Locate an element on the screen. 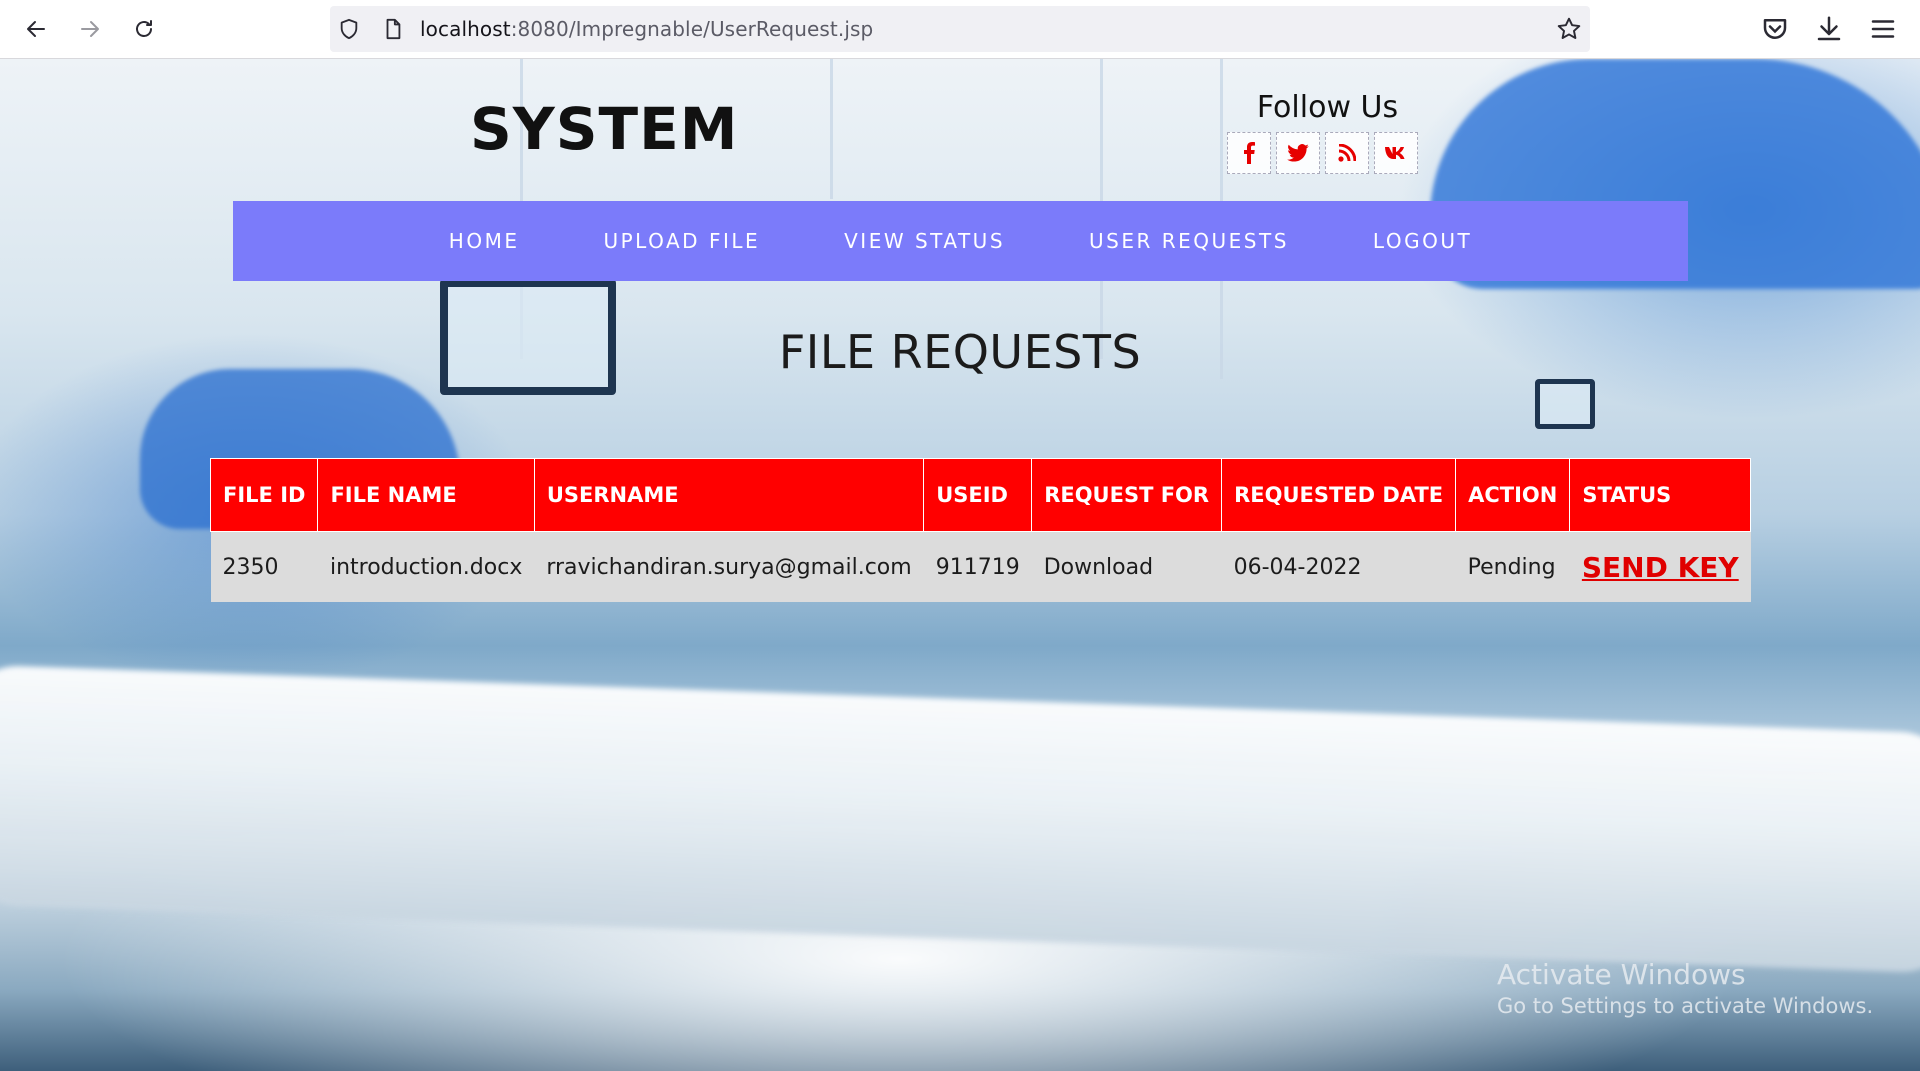 Image resolution: width=1920 pixels, height=1071 pixels. hanging-wire is located at coordinates (831, 129).